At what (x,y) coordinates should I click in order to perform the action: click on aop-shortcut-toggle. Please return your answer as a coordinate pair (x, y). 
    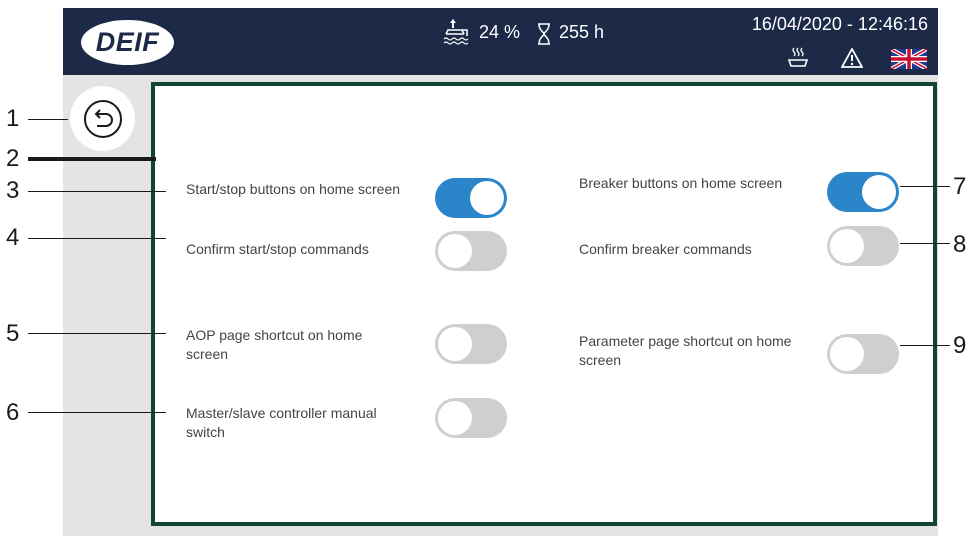
    Looking at the image, I should click on (471, 344).